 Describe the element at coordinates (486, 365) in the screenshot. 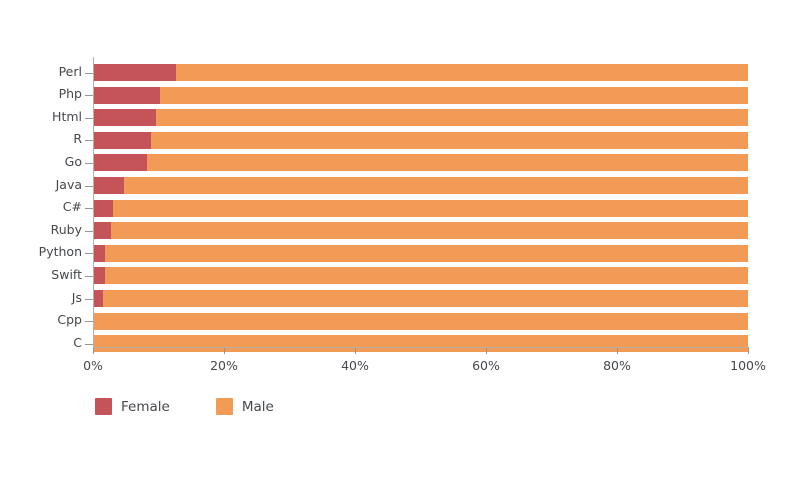

I see `x-axis-tick-label-60pct: 60%` at that location.